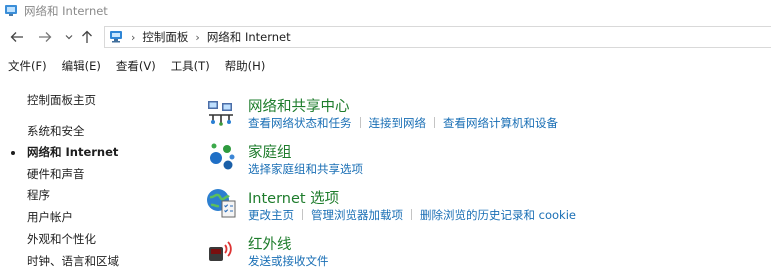  What do you see at coordinates (81, 66) in the screenshot?
I see `menu-edit: 编辑(E)` at bounding box center [81, 66].